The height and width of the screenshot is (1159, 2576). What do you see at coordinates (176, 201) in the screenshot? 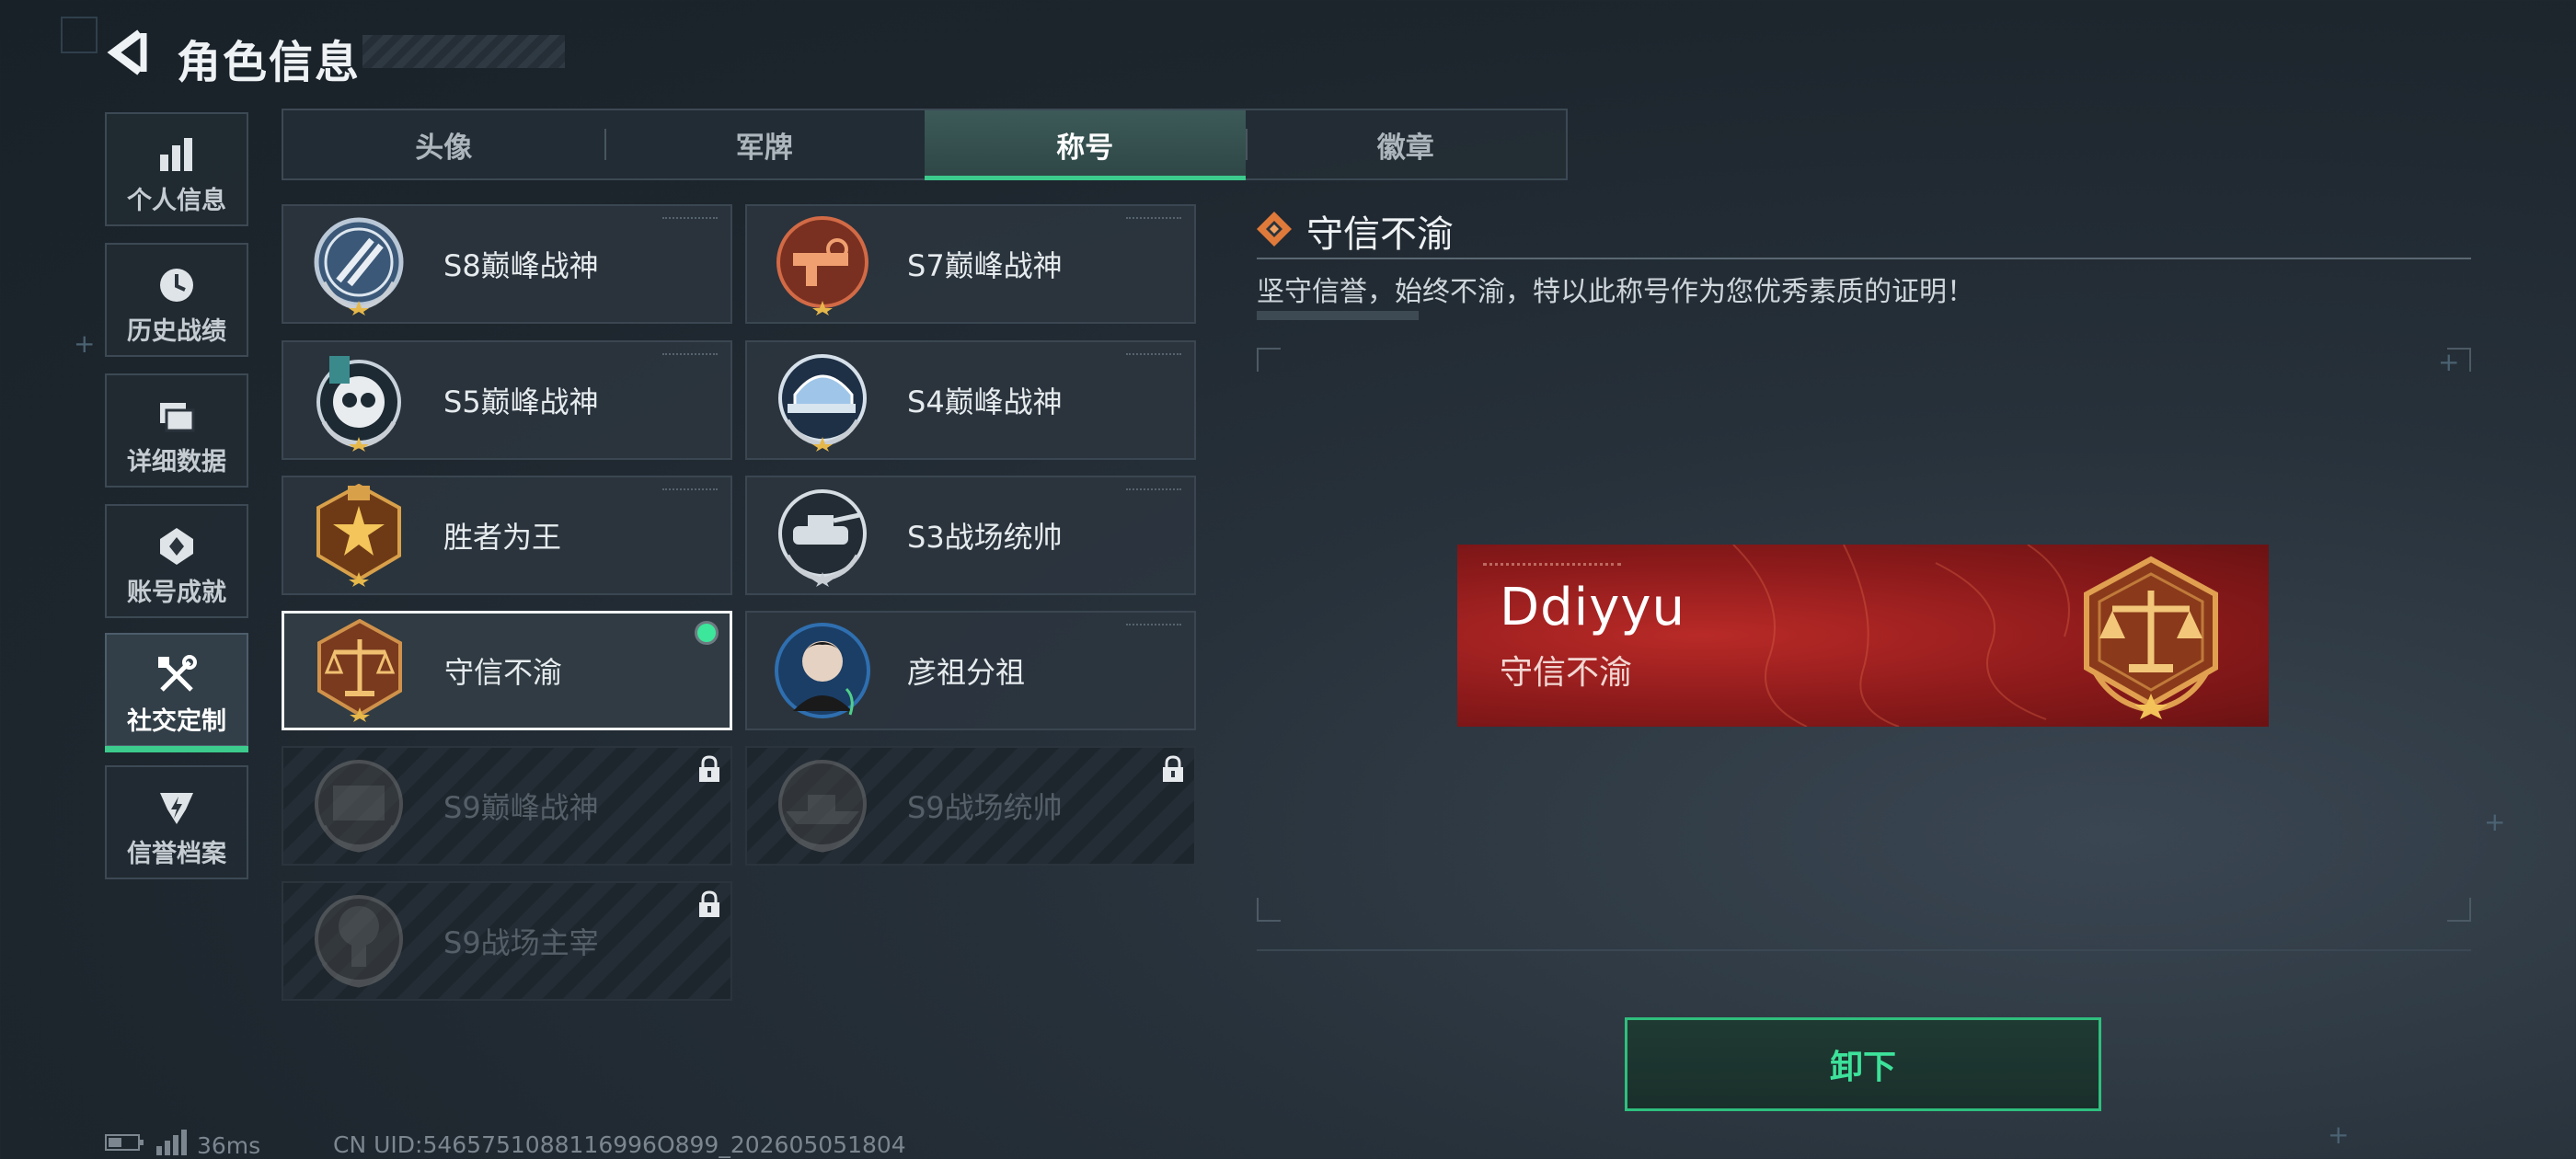
I see `sidebar-item-label: 个人信息` at bounding box center [176, 201].